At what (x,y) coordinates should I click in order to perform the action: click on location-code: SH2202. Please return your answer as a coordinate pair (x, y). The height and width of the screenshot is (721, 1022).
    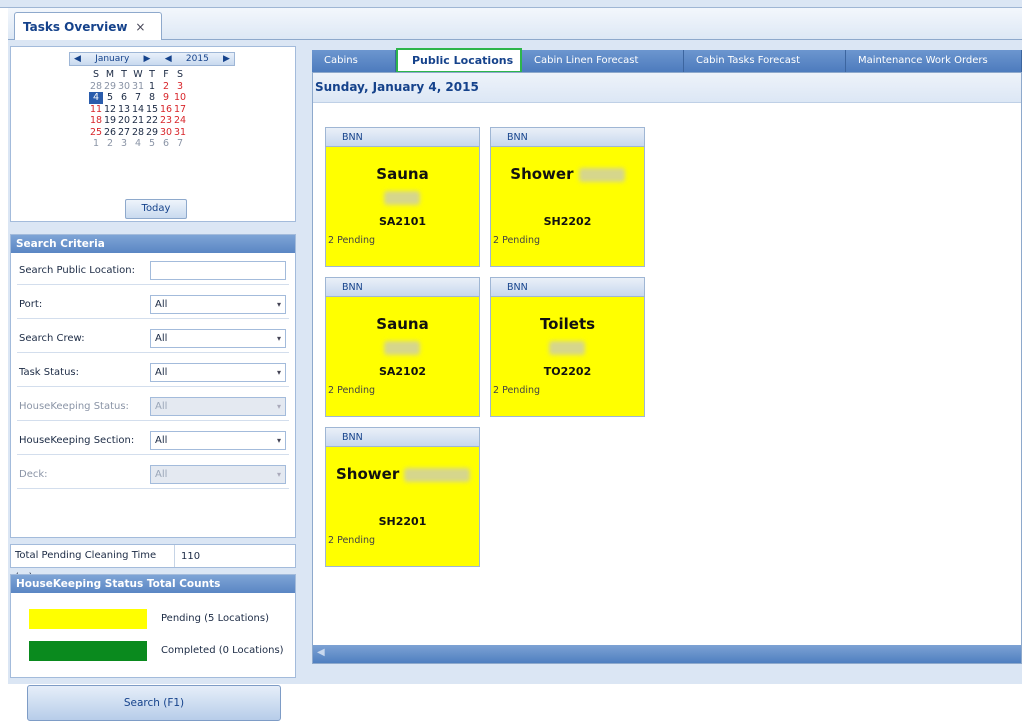
    Looking at the image, I should click on (567, 221).